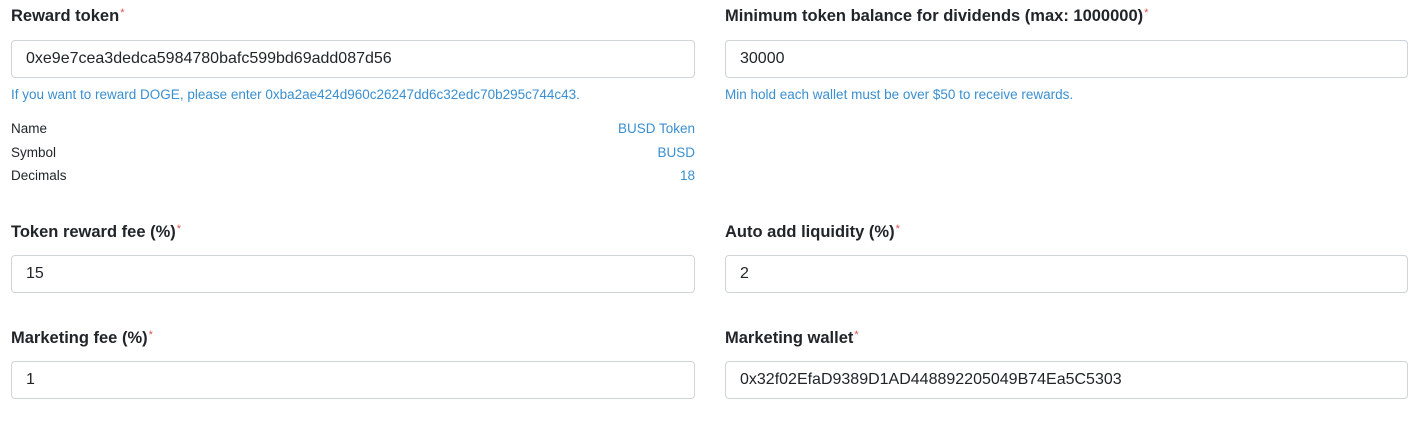 This screenshot has height=422, width=1421. I want to click on marketing-fee-label-text: Marketing fee (%), so click(79, 338).